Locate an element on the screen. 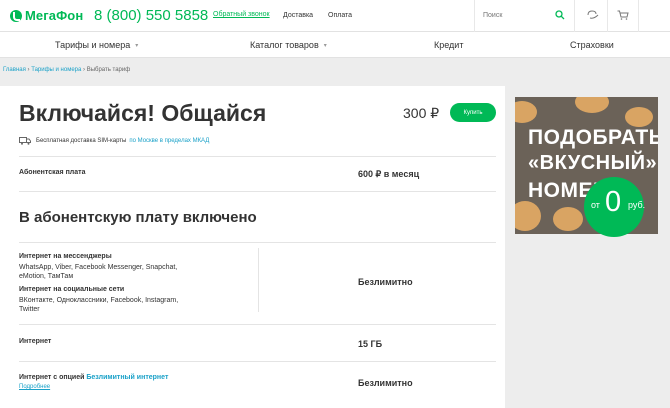 The height and width of the screenshot is (408, 670). account-button is located at coordinates (593, 15).